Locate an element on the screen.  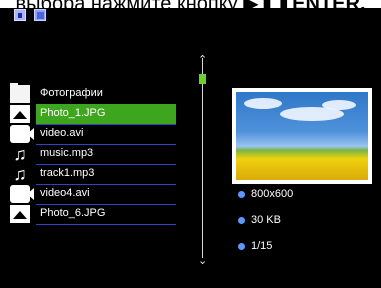
resolution-text: 800x600 is located at coordinates (272, 194).